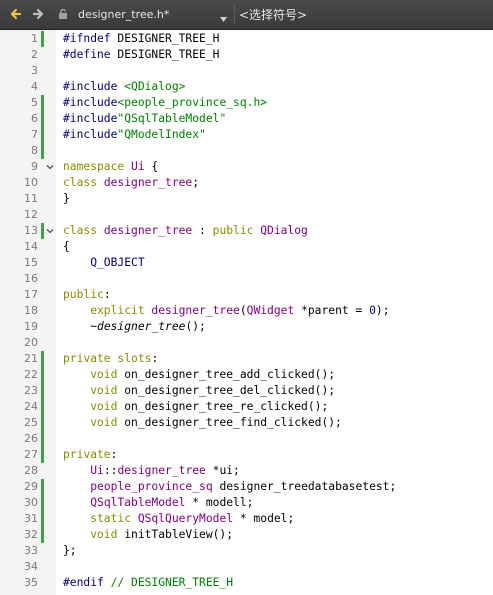 The width and height of the screenshot is (493, 595). I want to click on code-token: initTableView();, so click(179, 534).